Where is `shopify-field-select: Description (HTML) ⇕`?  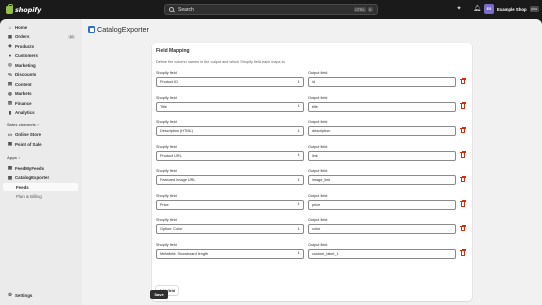
shopify-field-select: Description (HTML) ⇕ is located at coordinates (230, 131).